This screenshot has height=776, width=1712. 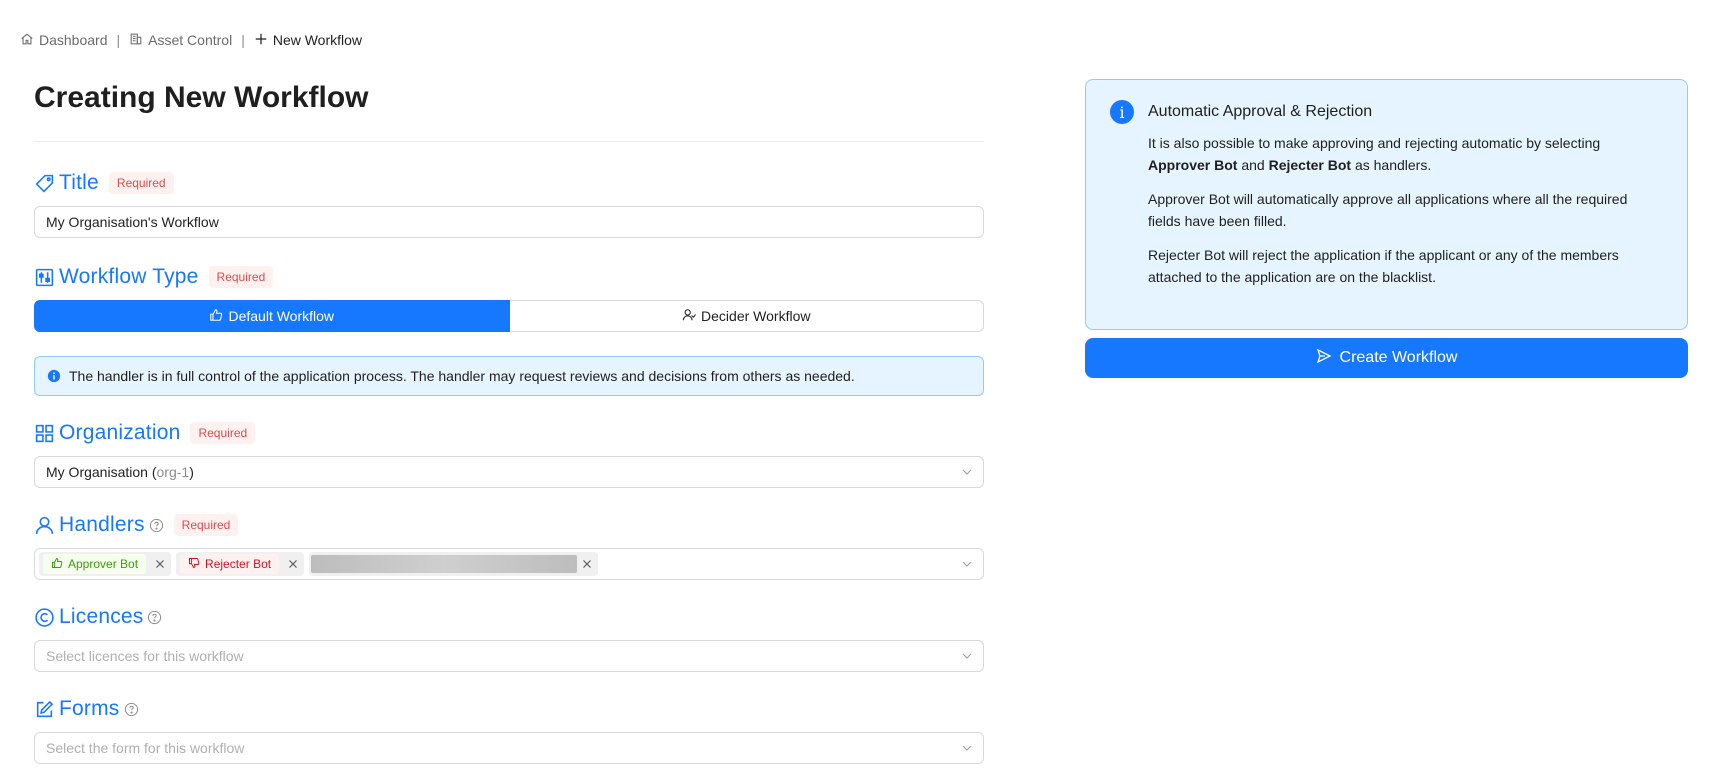 What do you see at coordinates (509, 277) in the screenshot?
I see `workflow-type-header: Workflow Type Required` at bounding box center [509, 277].